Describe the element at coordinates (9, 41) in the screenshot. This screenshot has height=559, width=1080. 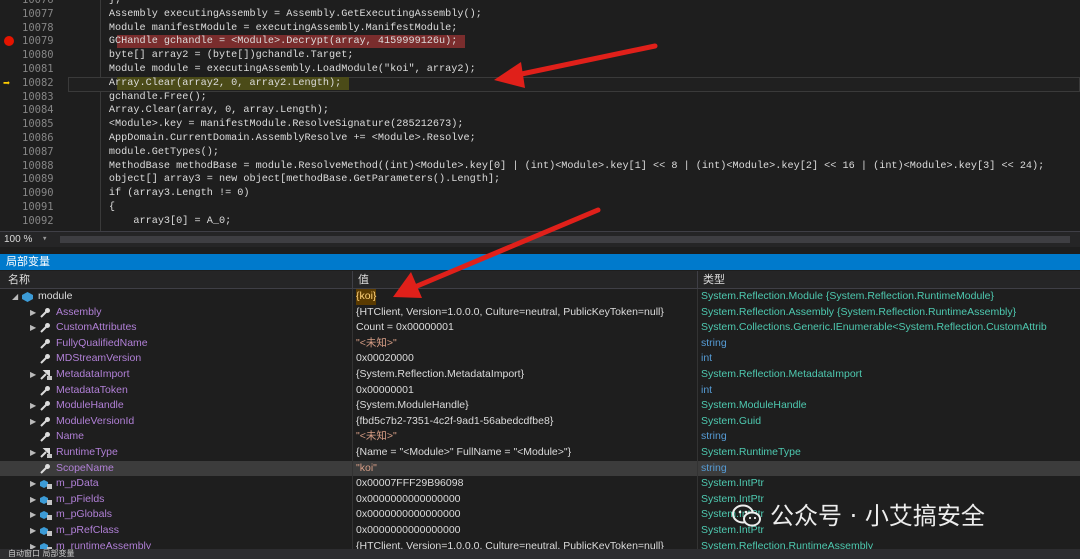
I see `breakpoint-icon` at that location.